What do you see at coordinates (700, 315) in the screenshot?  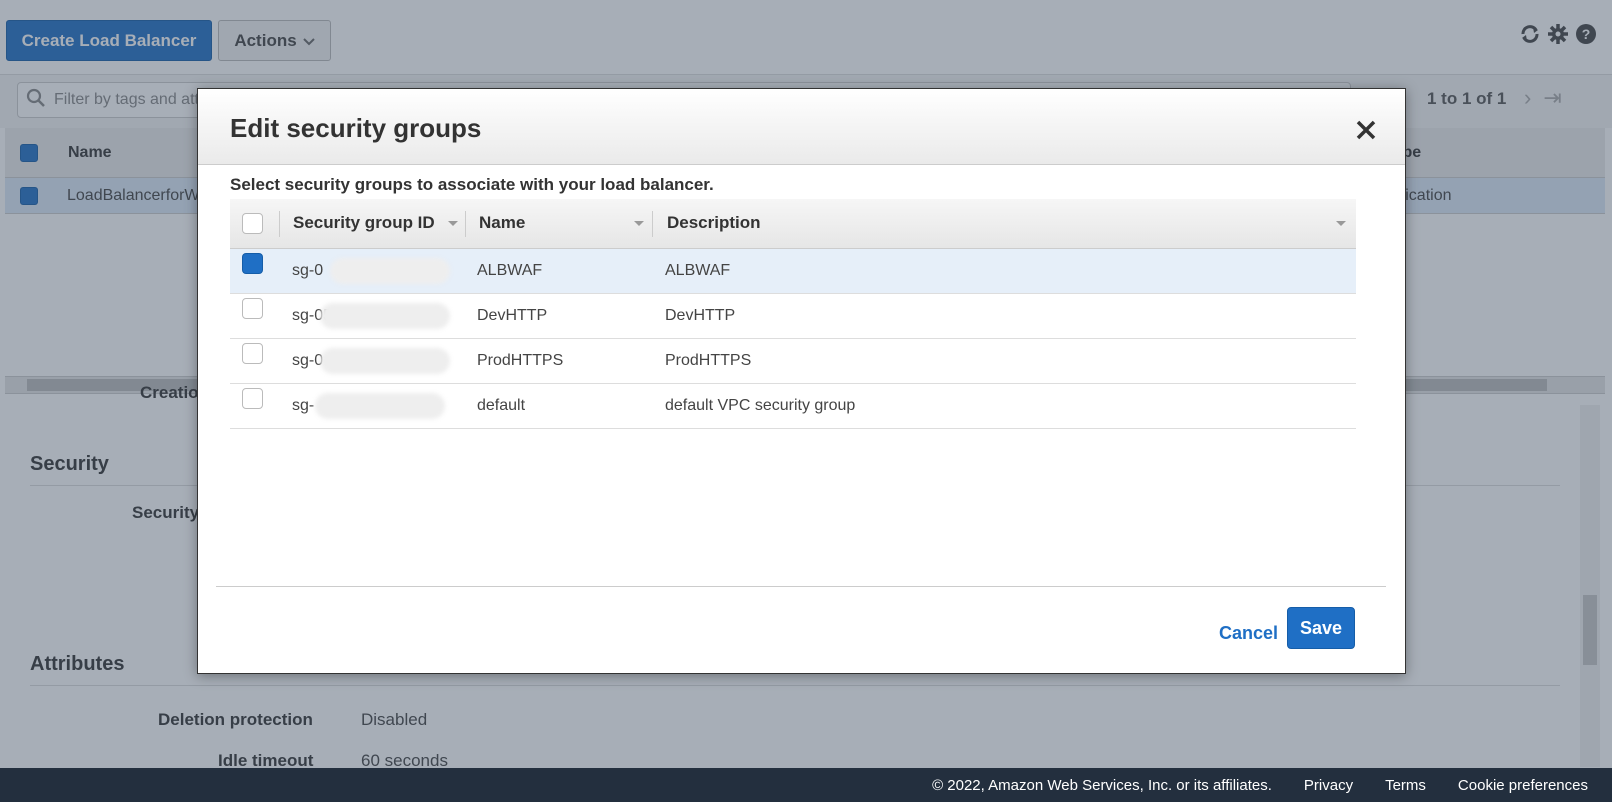 I see `row-description: DevHTTP` at bounding box center [700, 315].